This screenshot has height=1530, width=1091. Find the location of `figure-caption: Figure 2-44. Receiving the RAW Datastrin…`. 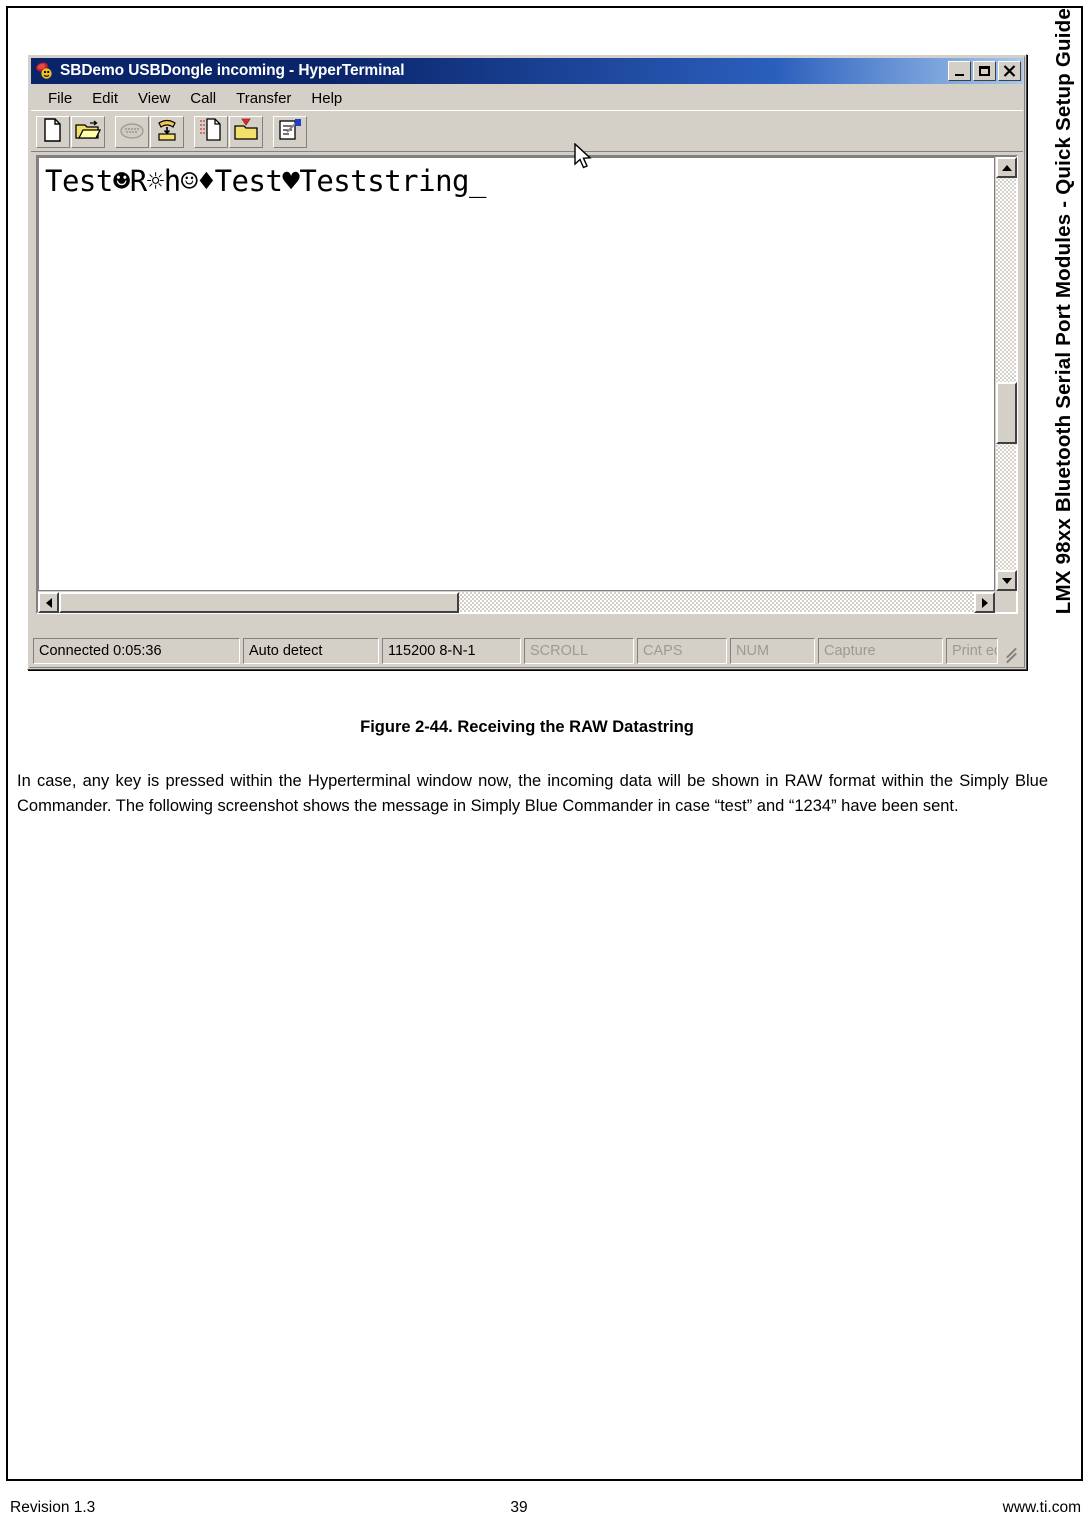

figure-caption: Figure 2-44. Receiving the RAW Datastrin… is located at coordinates (527, 727).